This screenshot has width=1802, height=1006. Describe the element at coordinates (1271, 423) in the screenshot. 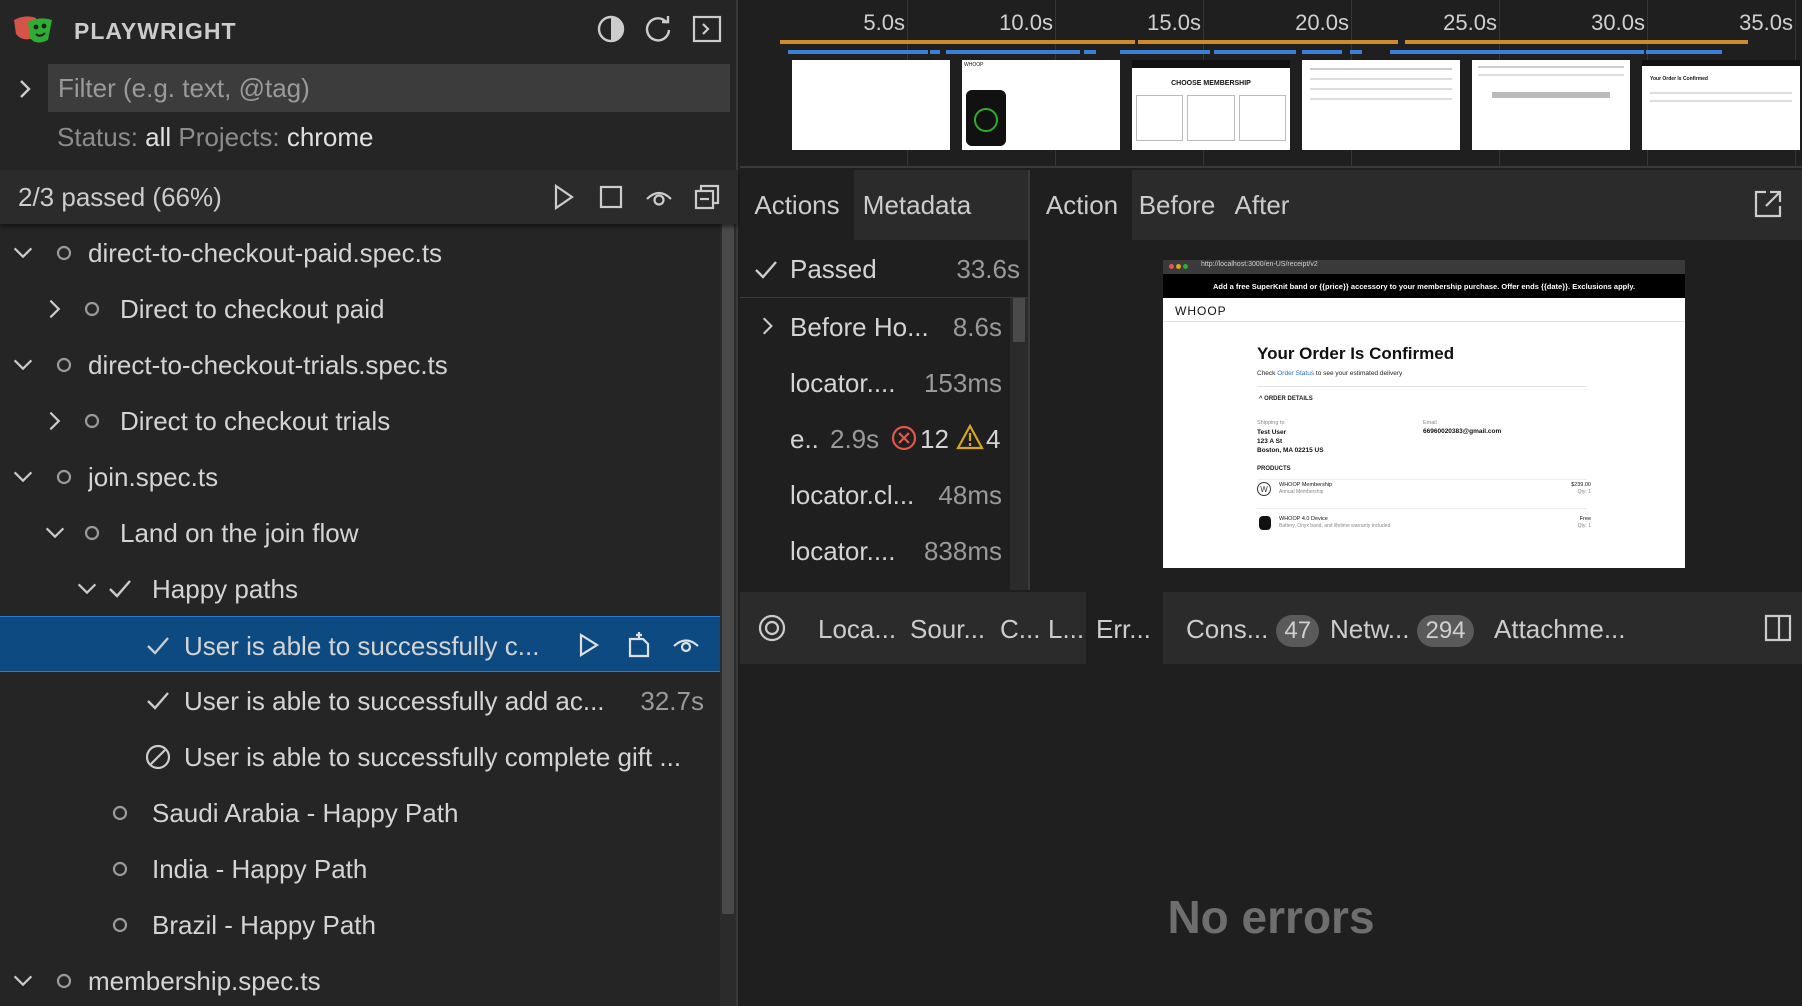

I see `shipping-label: Shipping to` at that location.